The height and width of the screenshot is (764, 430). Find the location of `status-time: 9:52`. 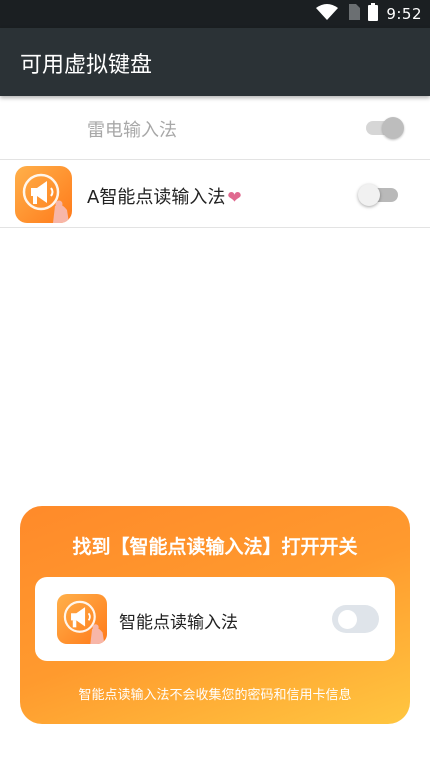

status-time: 9:52 is located at coordinates (404, 14).